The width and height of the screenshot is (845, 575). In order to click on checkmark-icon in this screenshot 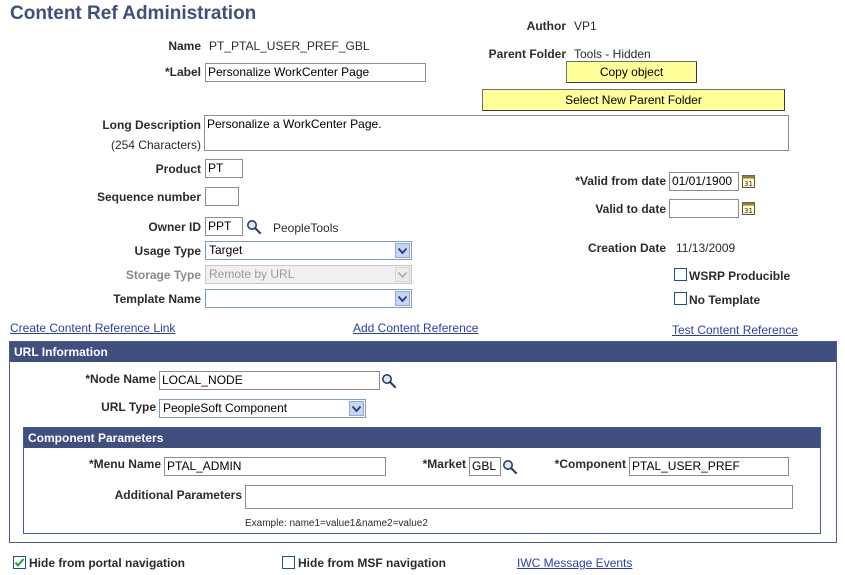, I will do `click(19, 563)`.